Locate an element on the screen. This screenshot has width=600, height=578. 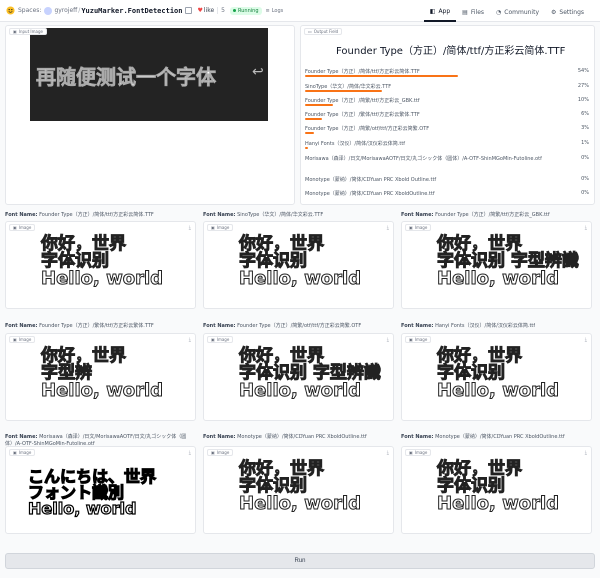
tab-files-label: Files is located at coordinates (477, 12).